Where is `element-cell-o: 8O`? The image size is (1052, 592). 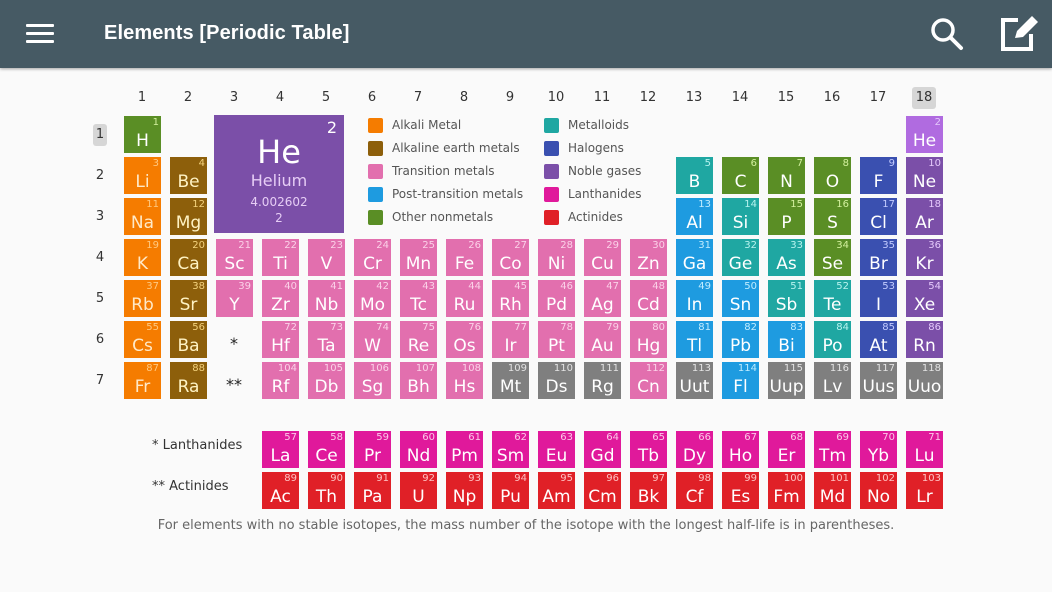 element-cell-o: 8O is located at coordinates (832, 175).